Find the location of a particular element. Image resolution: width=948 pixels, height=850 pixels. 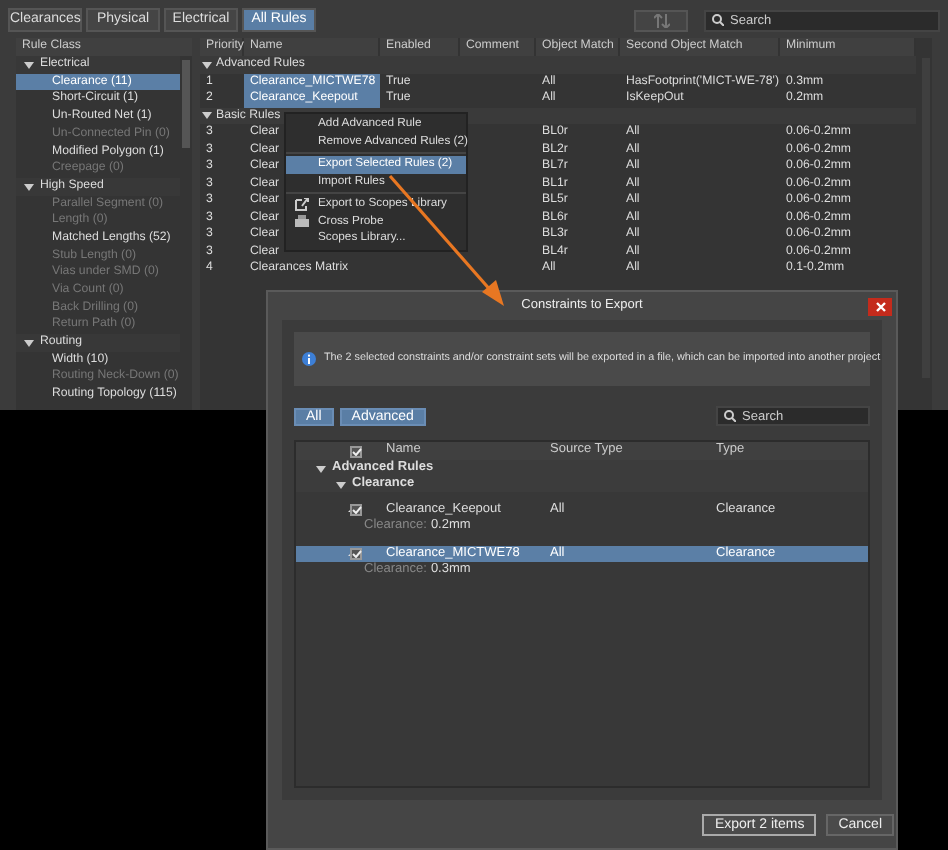

sort-icon is located at coordinates (661, 20).